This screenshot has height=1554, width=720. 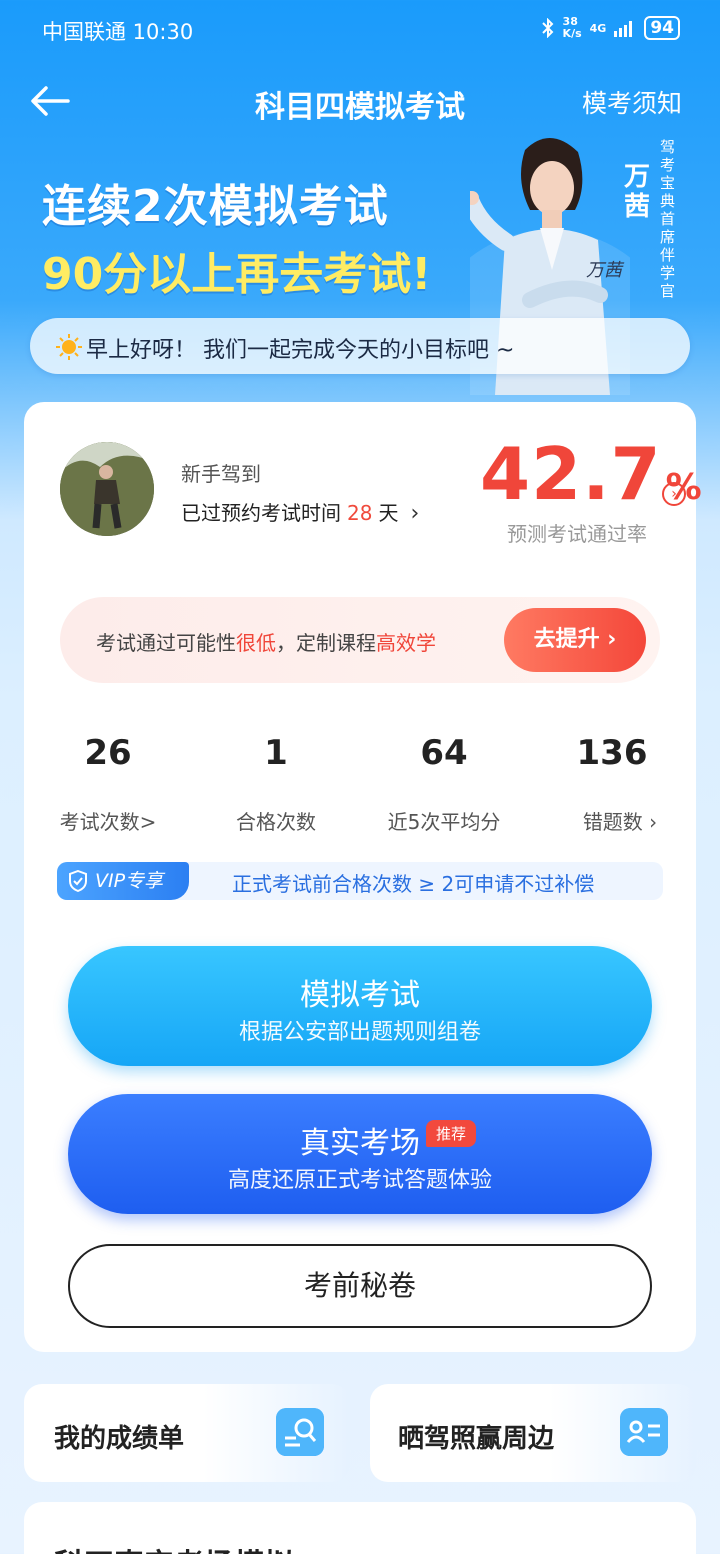 I want to click on report-search-icon, so click(x=300, y=1432).